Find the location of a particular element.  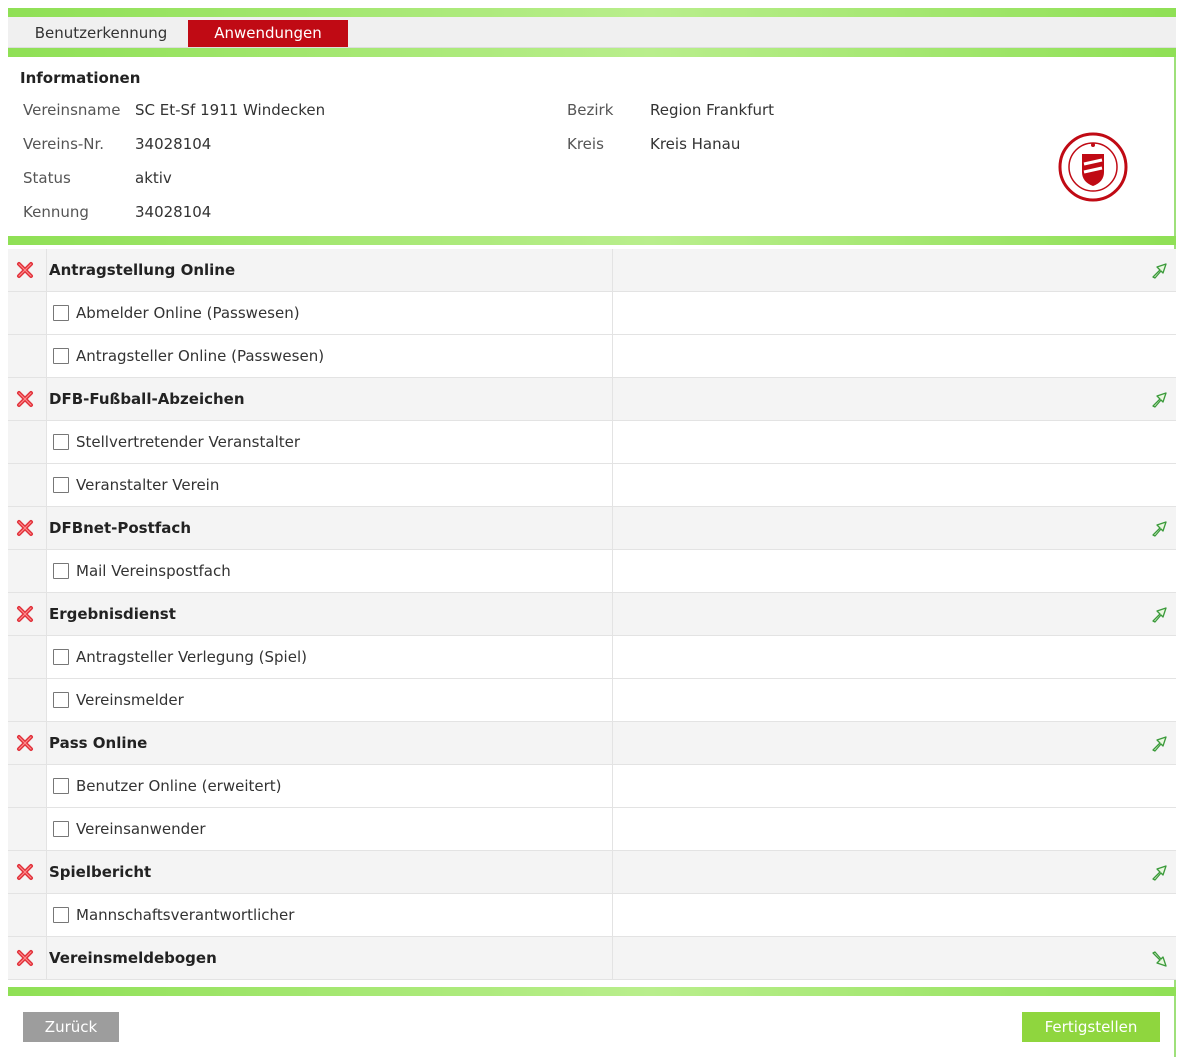

info-title: Informationen is located at coordinates (80, 78).